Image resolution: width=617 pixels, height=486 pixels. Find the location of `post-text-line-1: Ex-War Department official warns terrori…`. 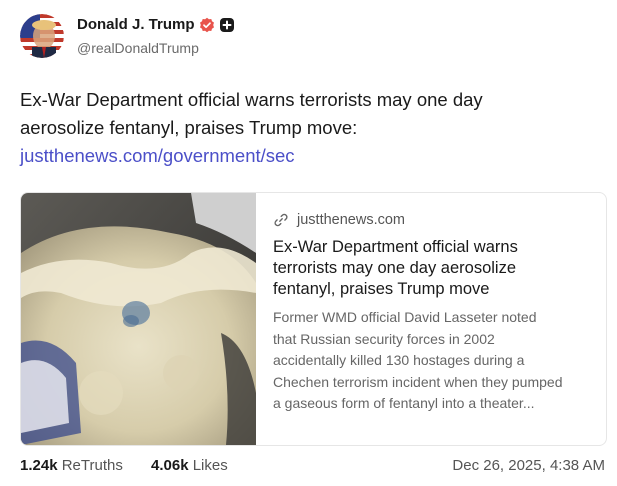

post-text-line-1: Ex-War Department official warns terrori… is located at coordinates (251, 99).